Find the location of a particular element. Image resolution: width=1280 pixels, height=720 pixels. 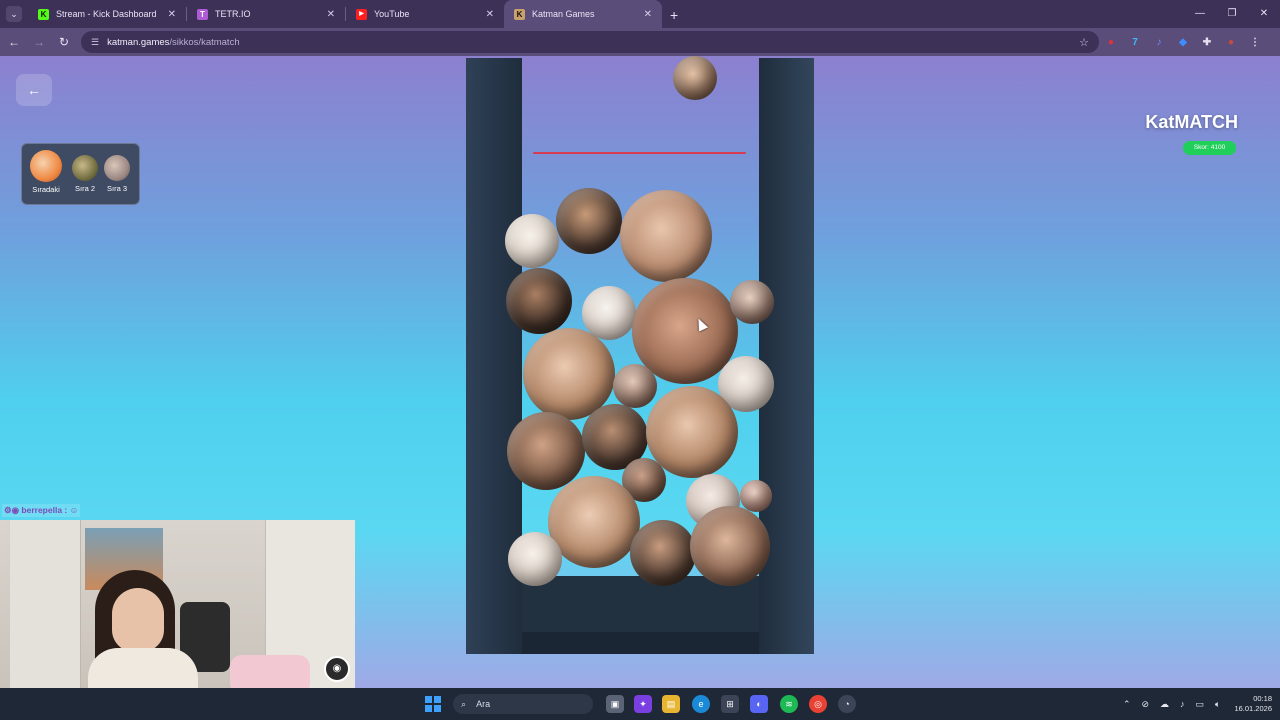

profile-avatar-icon: ● is located at coordinates (1231, 42).